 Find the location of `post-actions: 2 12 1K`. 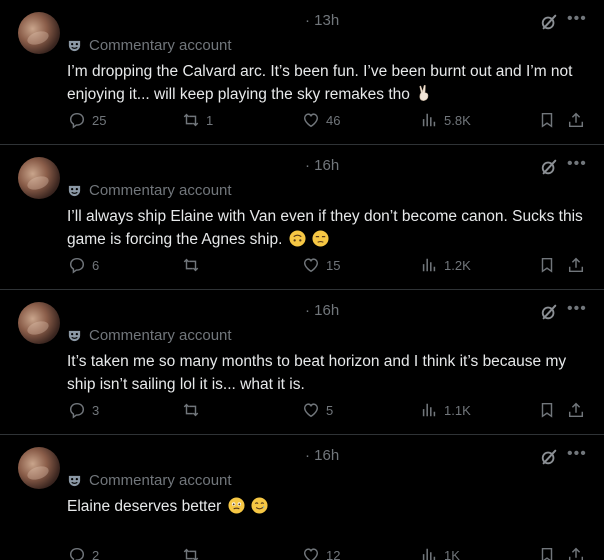

post-actions: 2 12 1K is located at coordinates (302, 553).